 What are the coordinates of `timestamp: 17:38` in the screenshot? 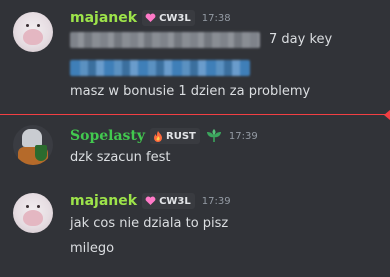 It's located at (216, 18).